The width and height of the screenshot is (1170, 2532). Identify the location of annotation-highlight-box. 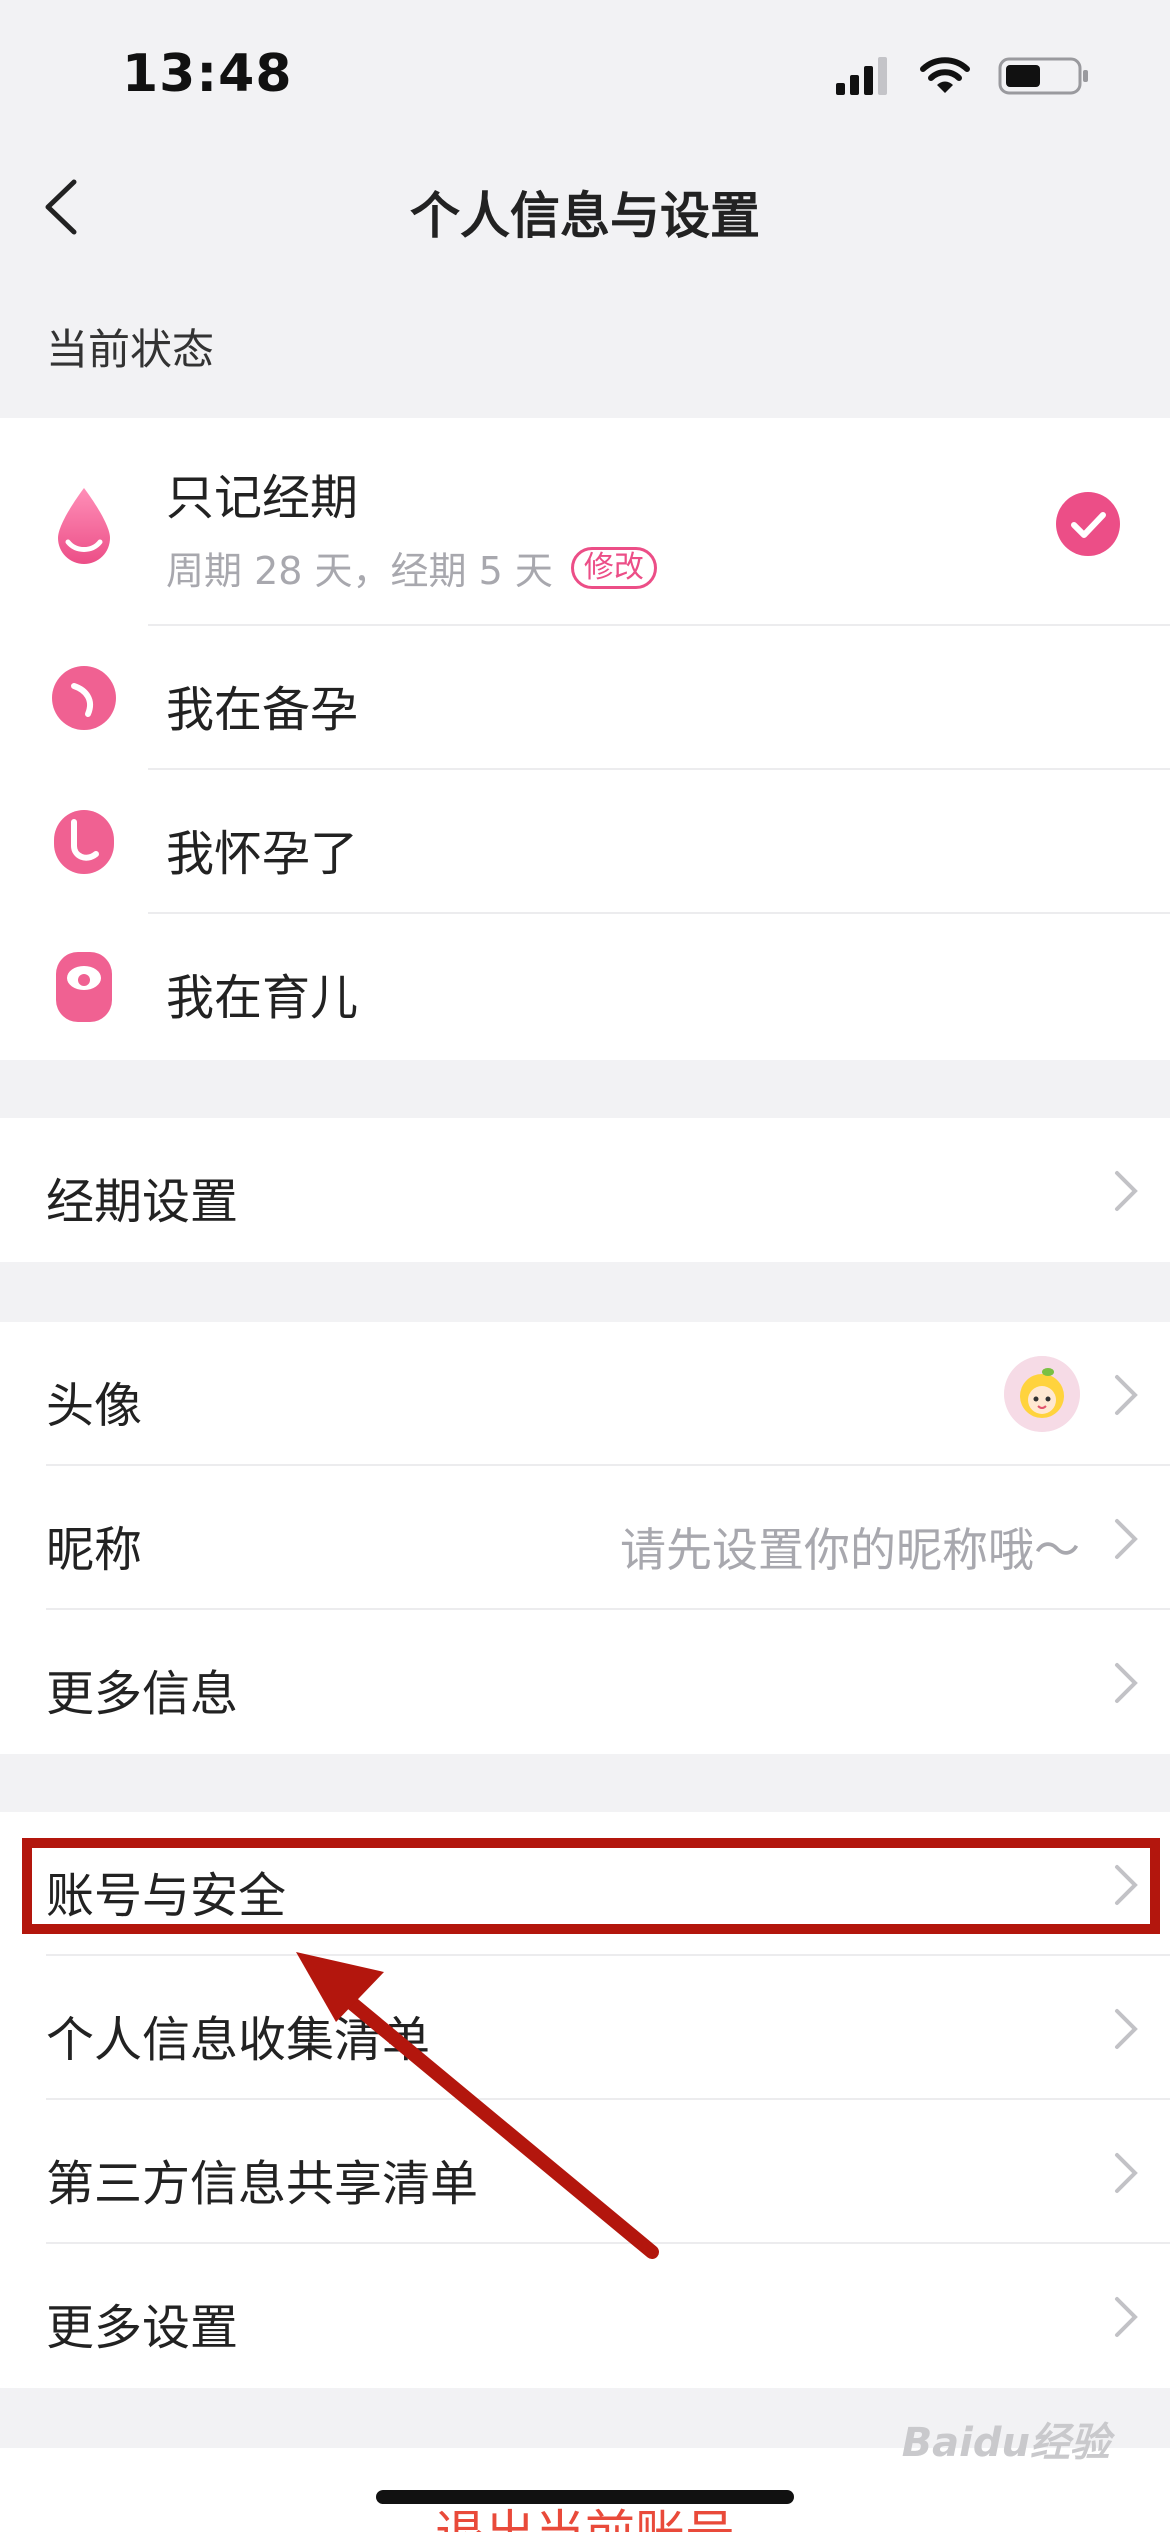
(591, 1886).